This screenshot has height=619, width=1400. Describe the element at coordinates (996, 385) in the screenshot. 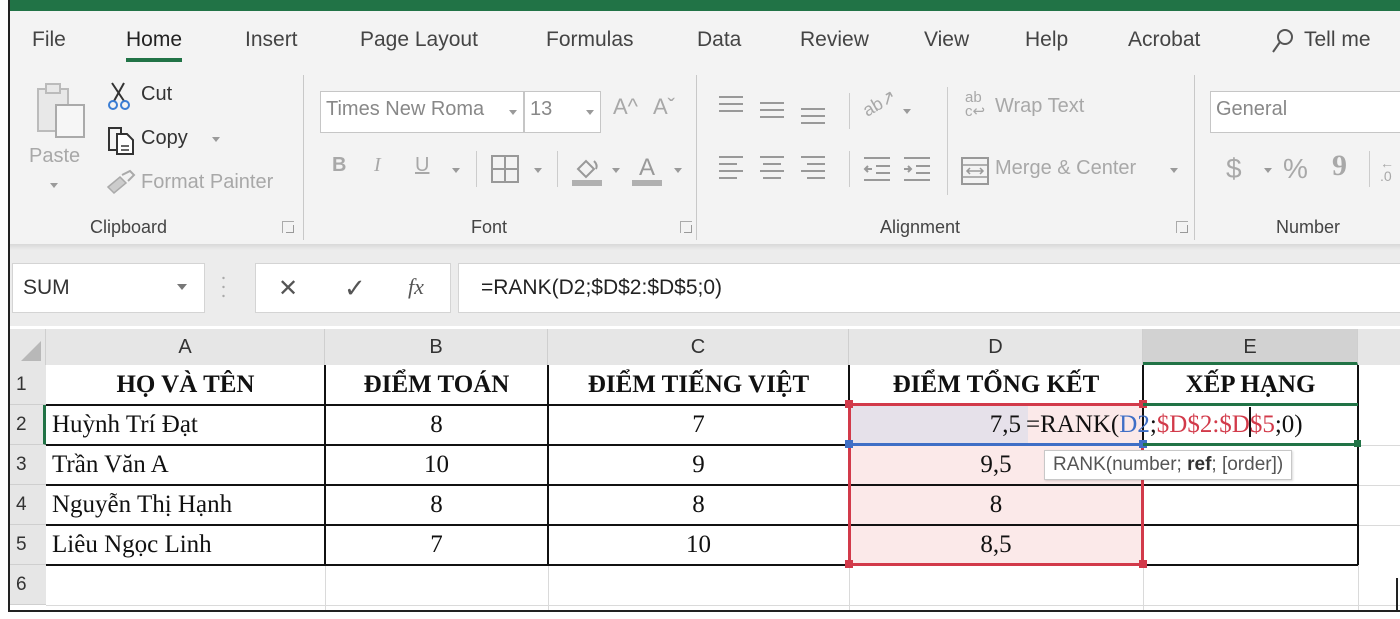

I see `cell-d1: ĐIỂM TỔNG KẾT` at that location.